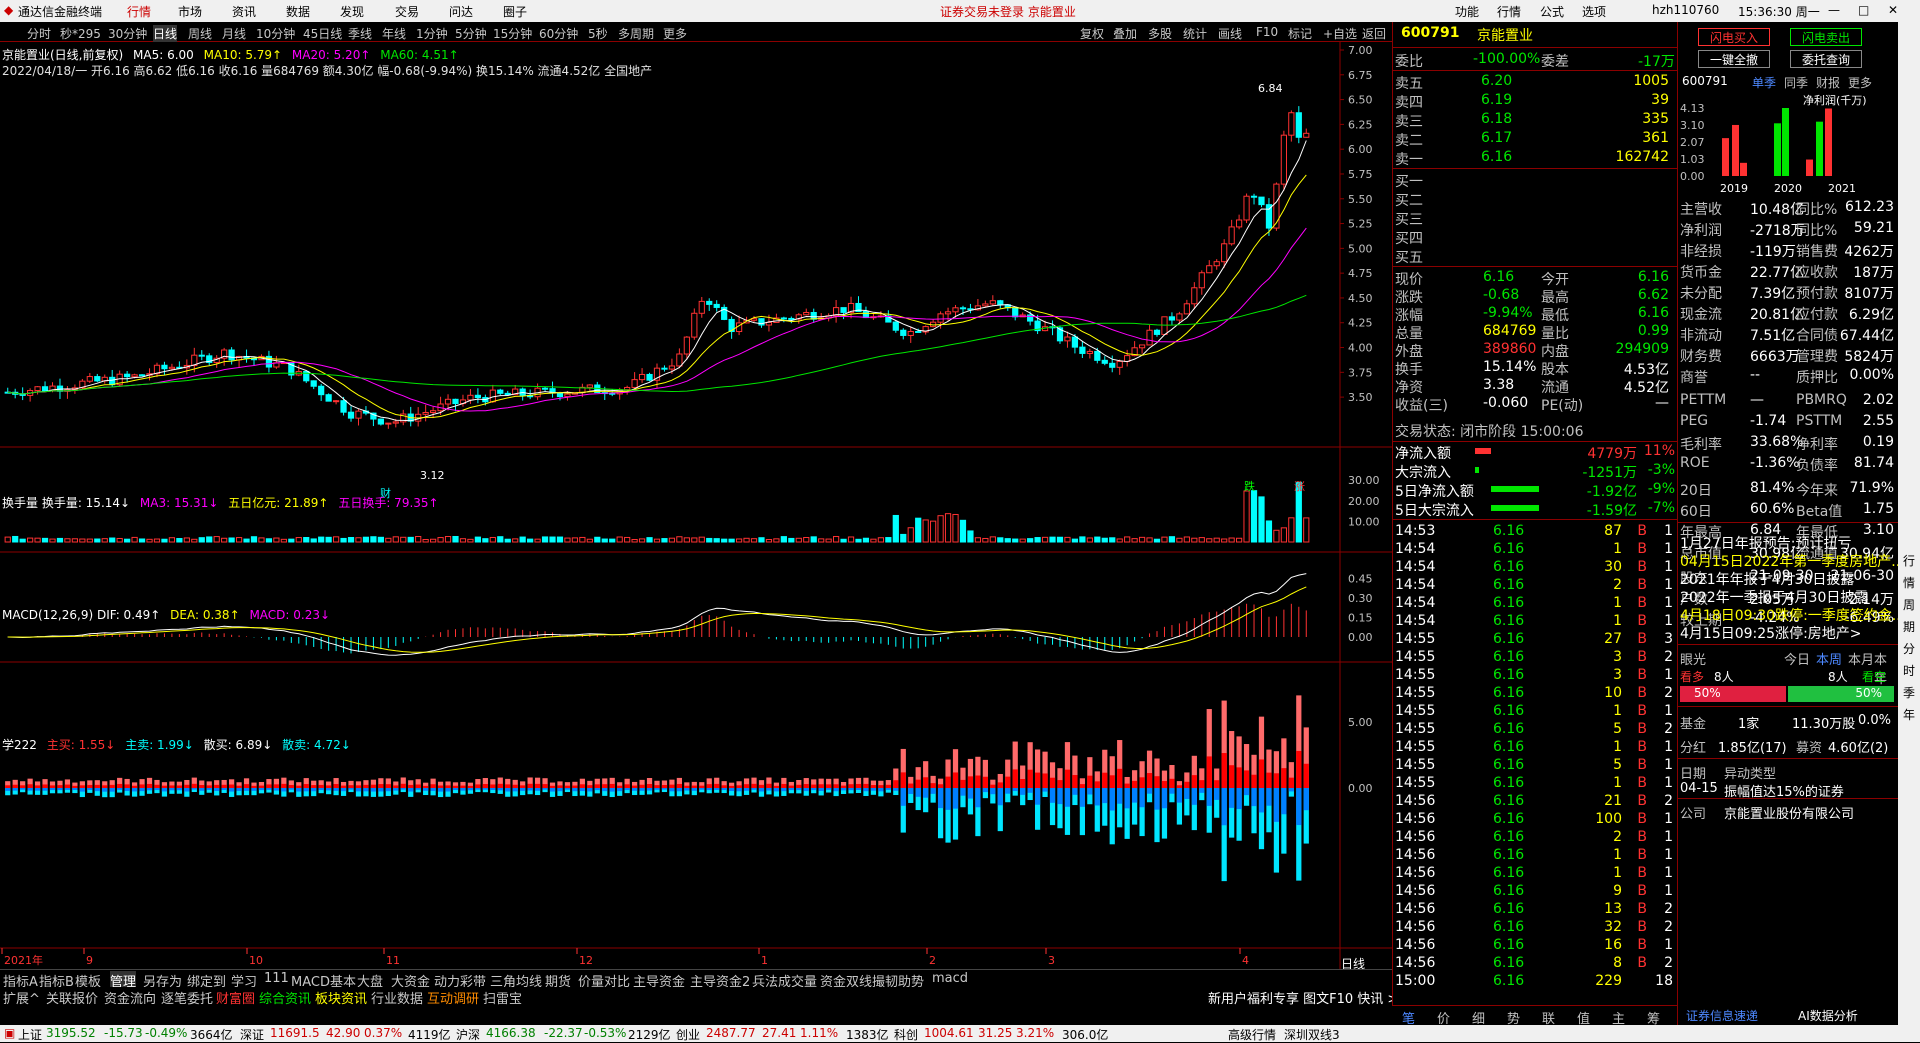 The image size is (1920, 1043). What do you see at coordinates (275, 33) in the screenshot?
I see `period-10m: 10分钟` at bounding box center [275, 33].